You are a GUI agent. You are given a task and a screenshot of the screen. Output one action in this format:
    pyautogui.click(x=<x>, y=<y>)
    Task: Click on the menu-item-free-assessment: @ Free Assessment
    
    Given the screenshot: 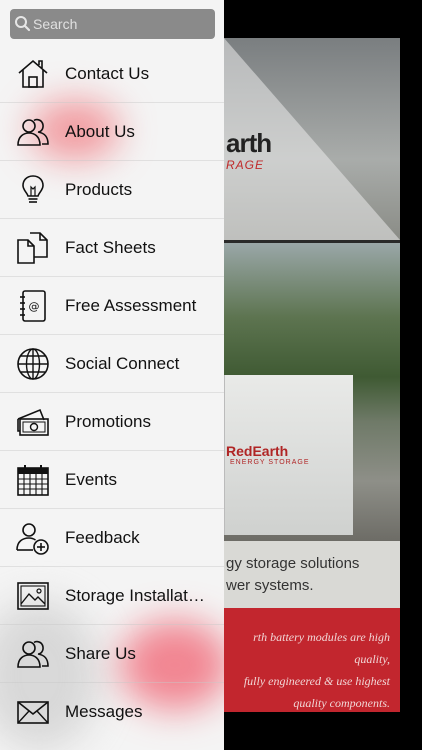 What is the action you would take?
    pyautogui.click(x=112, y=306)
    